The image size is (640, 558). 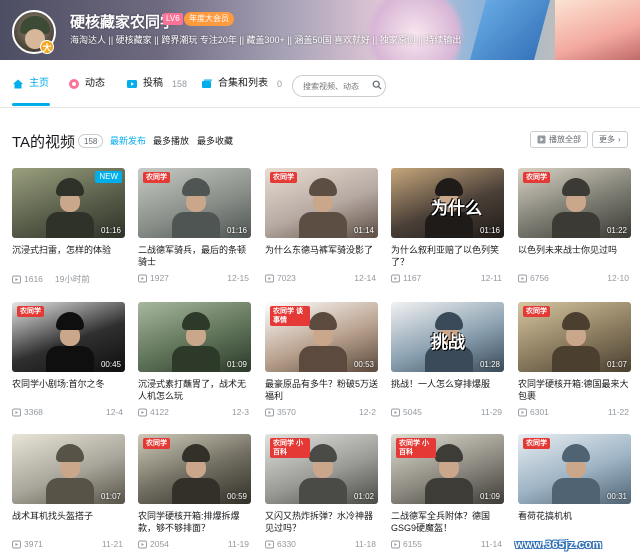 What do you see at coordinates (128, 140) in the screenshot?
I see `sort-latest: 最新发布` at bounding box center [128, 140].